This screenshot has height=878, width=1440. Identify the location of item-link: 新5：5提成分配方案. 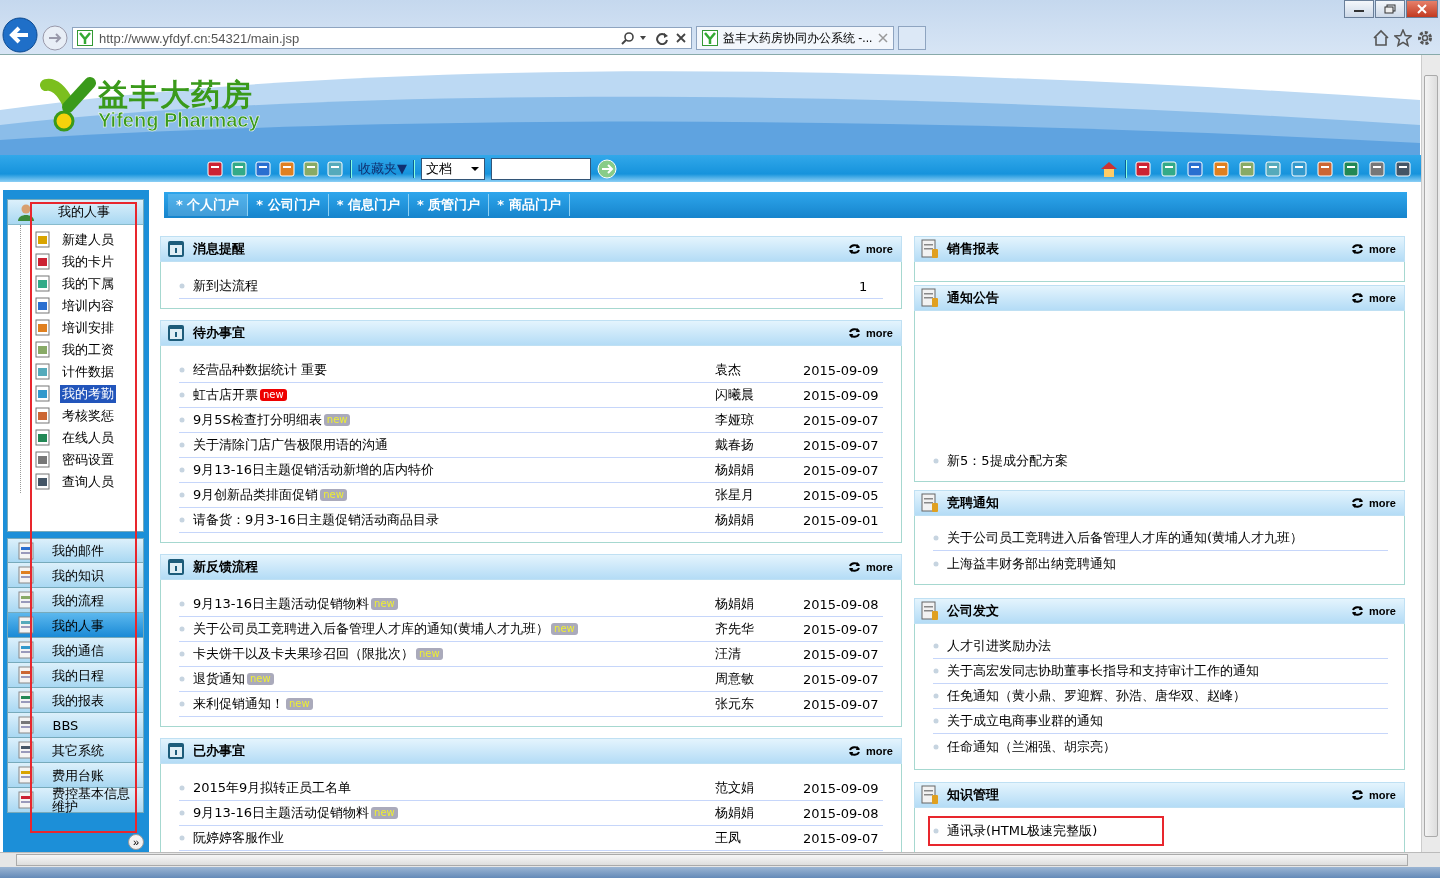
(1007, 460).